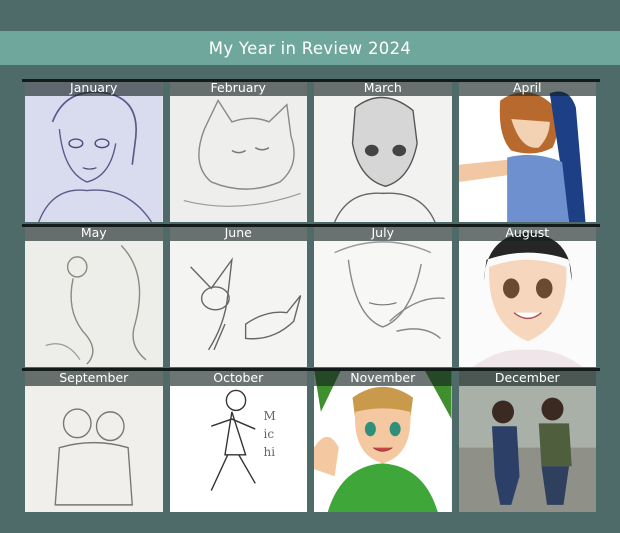  I want to click on month-label: December, so click(527, 377).